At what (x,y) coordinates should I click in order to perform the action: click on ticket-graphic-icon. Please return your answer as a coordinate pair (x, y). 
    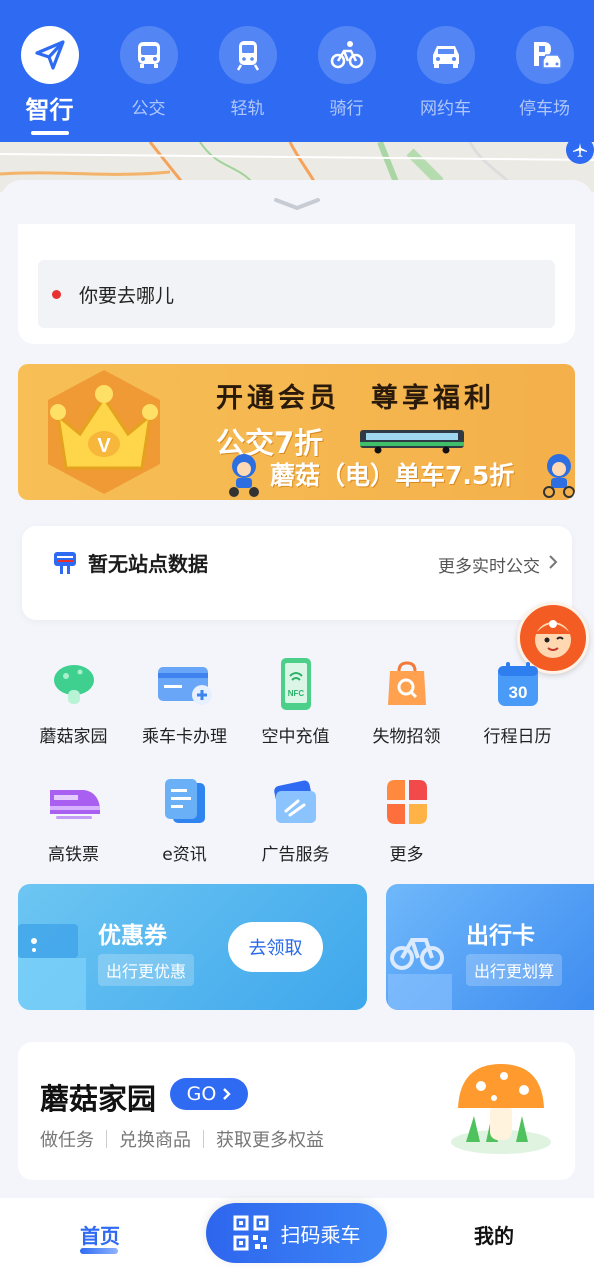
    Looking at the image, I should click on (52, 967).